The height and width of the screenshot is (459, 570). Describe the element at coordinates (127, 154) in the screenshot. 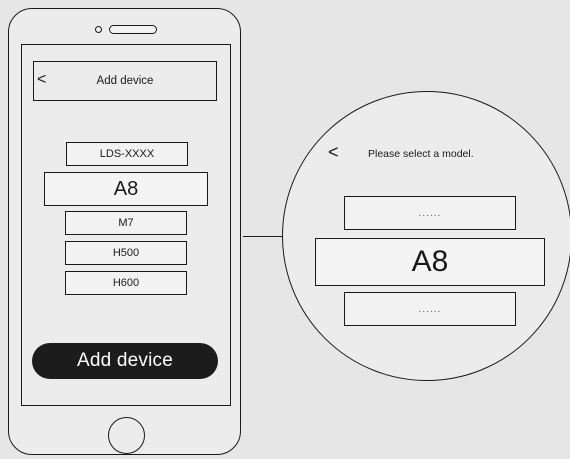

I see `model-option-lds: LDS-XXXX` at that location.